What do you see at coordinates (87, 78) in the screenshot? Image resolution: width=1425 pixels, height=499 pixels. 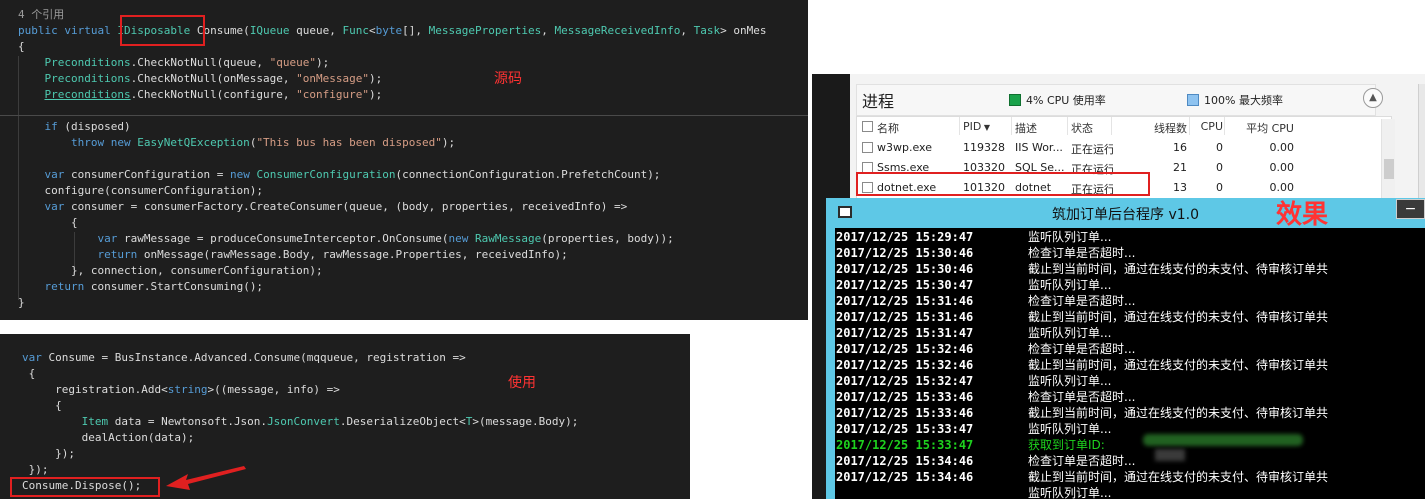 I see `code-token: Preconditions` at bounding box center [87, 78].